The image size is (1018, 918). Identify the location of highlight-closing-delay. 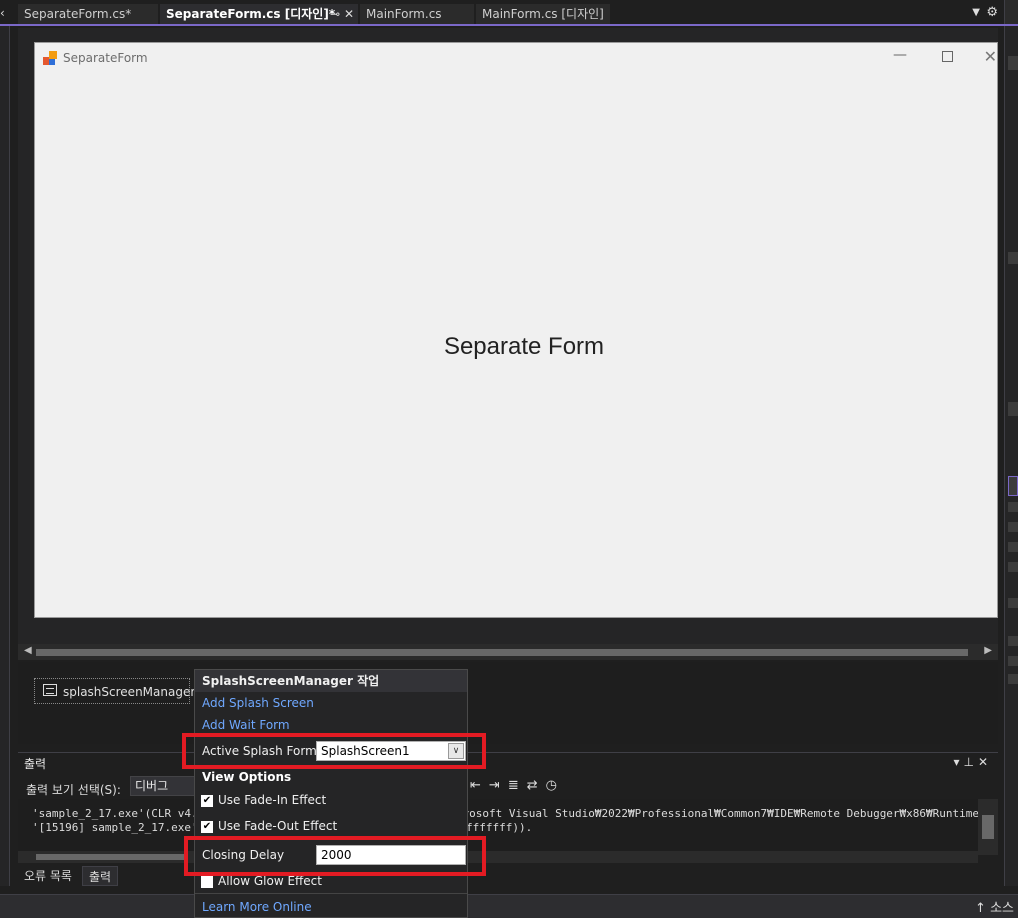
(335, 856).